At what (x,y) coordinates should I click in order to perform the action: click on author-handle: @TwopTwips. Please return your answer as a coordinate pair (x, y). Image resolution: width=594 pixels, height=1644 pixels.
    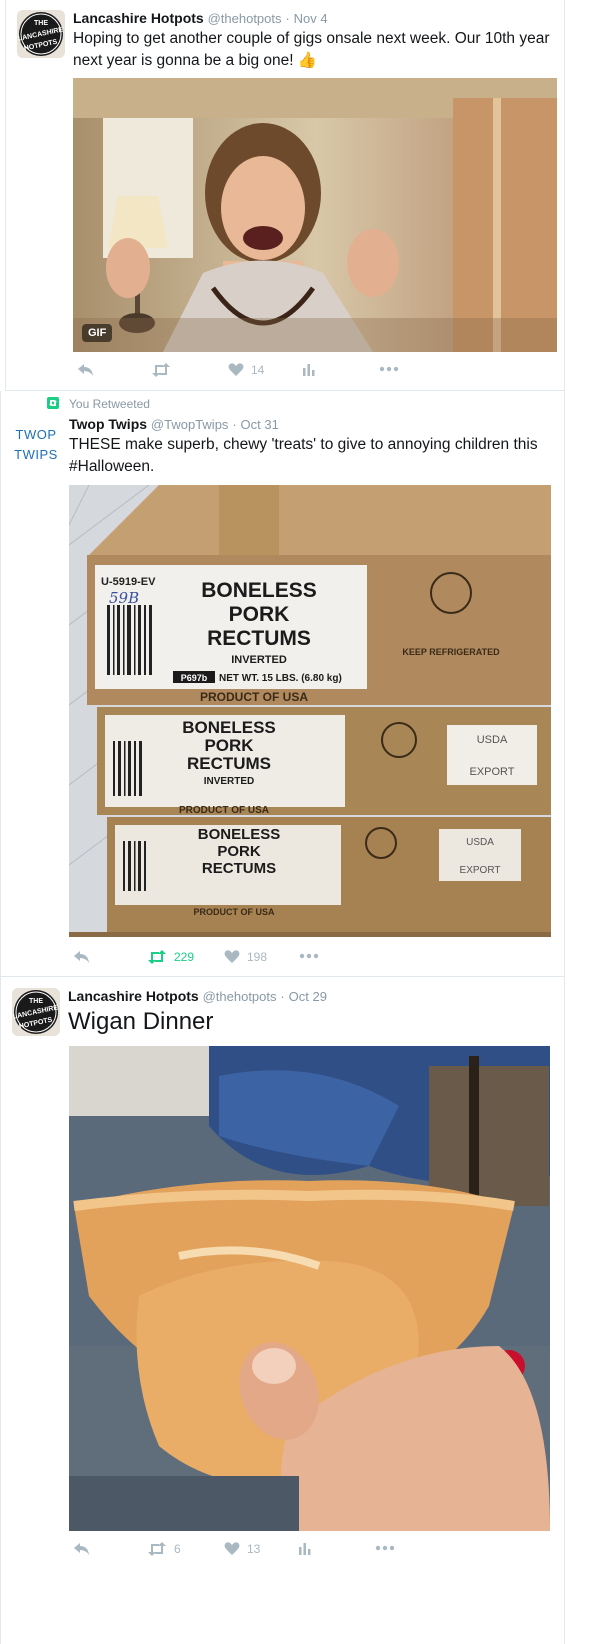
    Looking at the image, I should click on (190, 424).